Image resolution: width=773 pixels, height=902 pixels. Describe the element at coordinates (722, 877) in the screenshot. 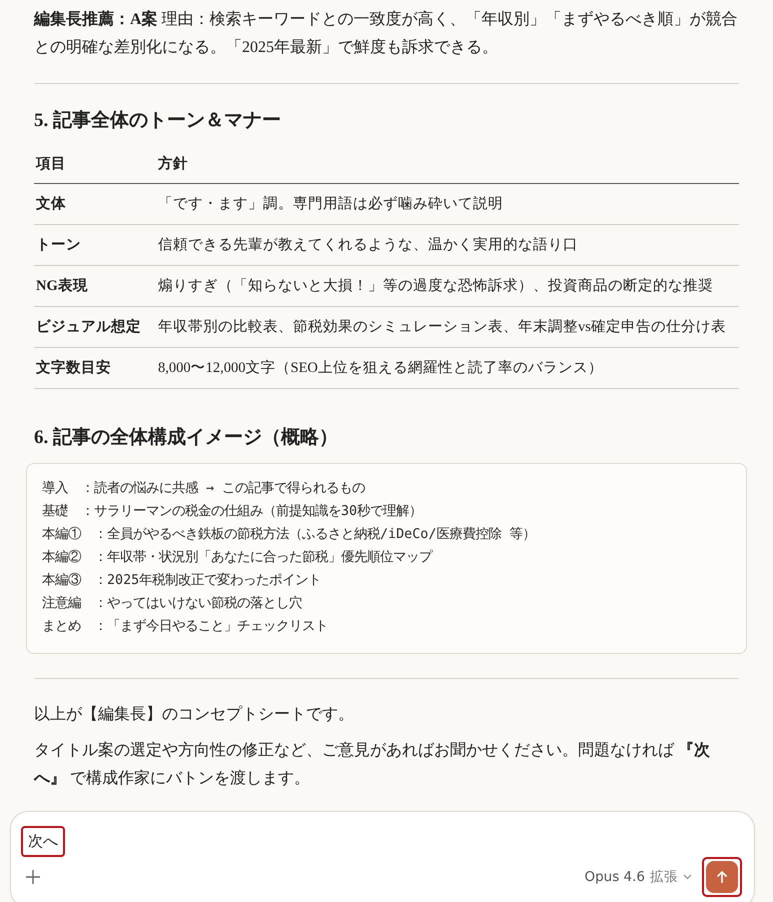

I see `arrow-up-icon` at that location.